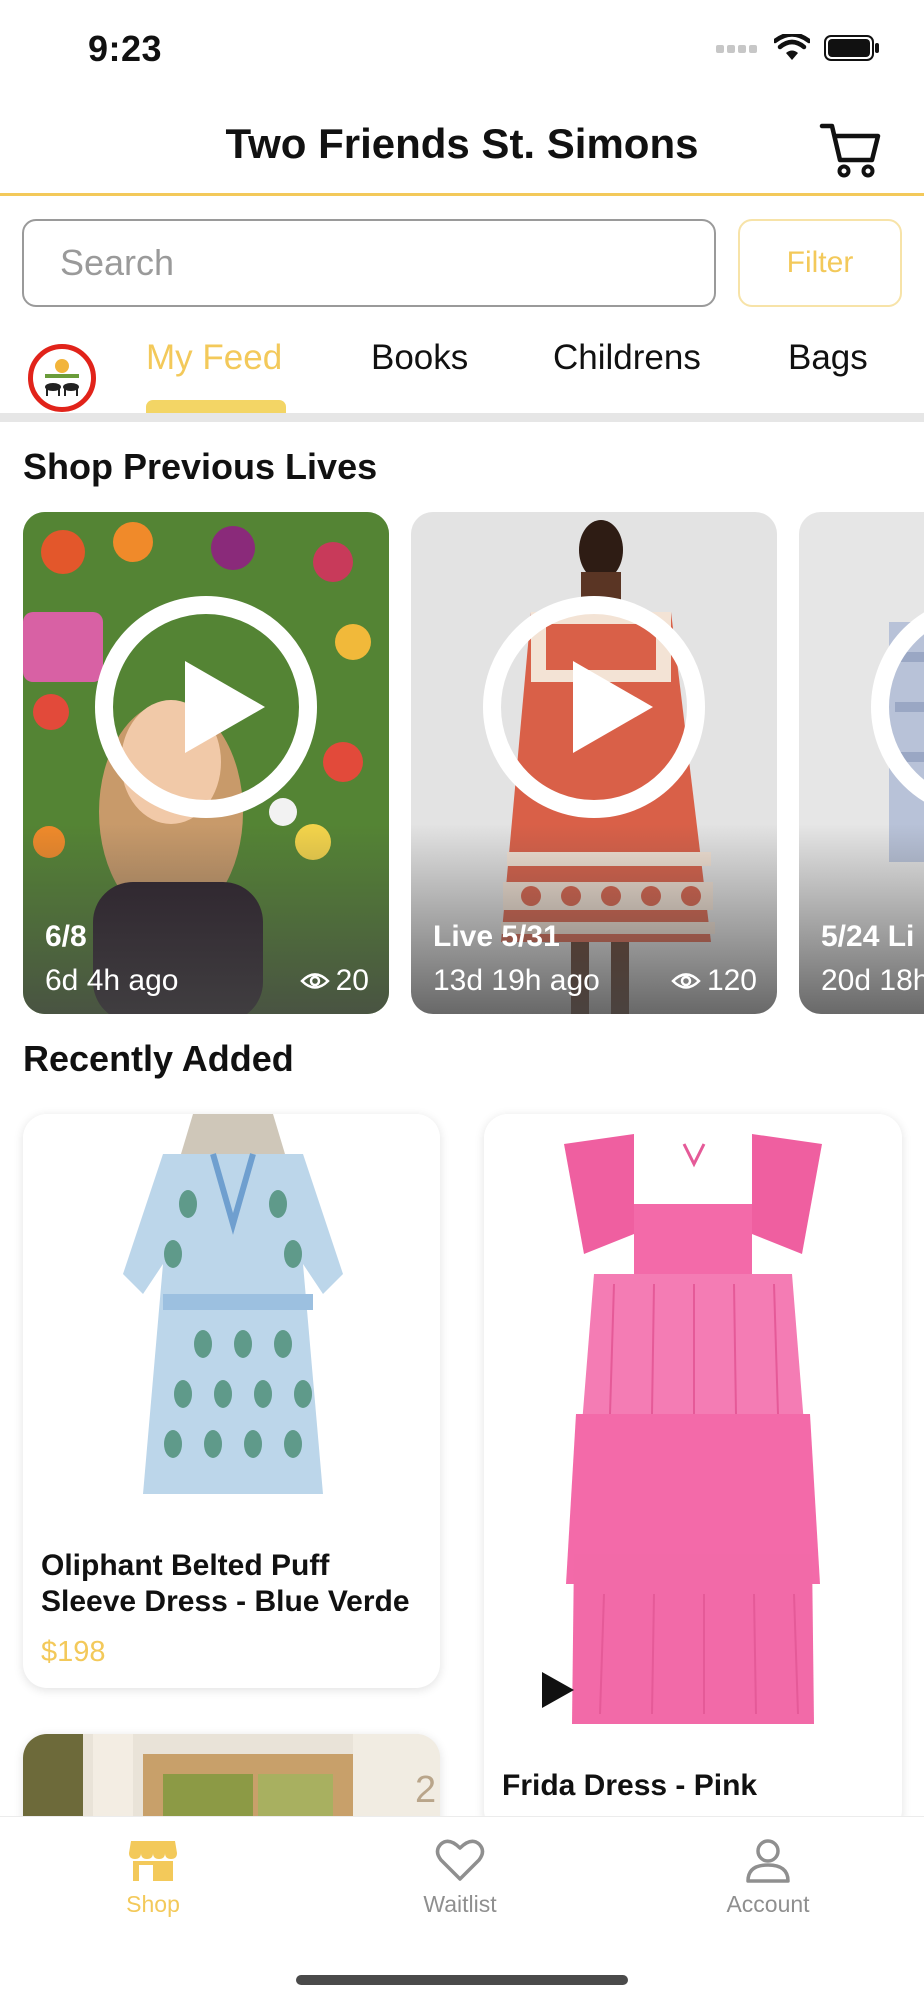 Image resolution: width=924 pixels, height=2000 pixels. Describe the element at coordinates (792, 47) in the screenshot. I see `wifi-icon` at that location.